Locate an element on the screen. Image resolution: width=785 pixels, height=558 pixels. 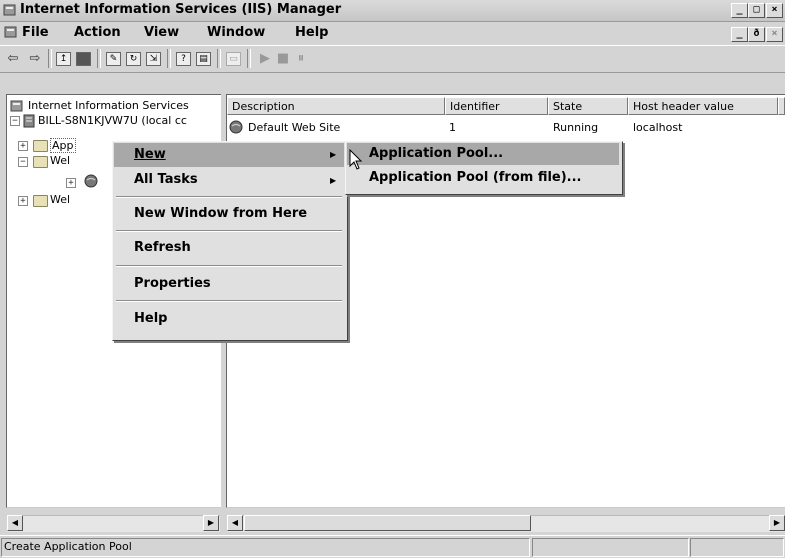
menu-window: Window is located at coordinates (236, 32).